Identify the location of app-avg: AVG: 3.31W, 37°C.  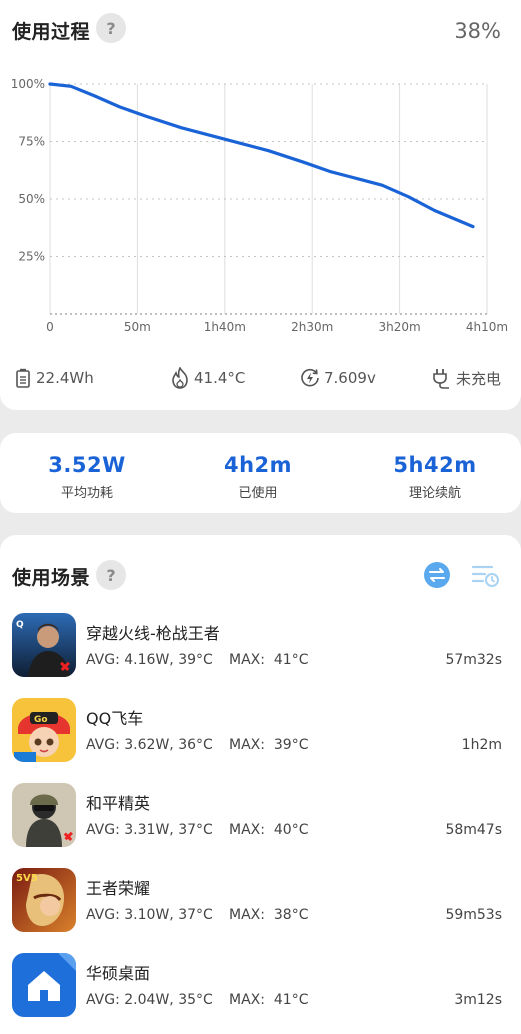
(149, 830).